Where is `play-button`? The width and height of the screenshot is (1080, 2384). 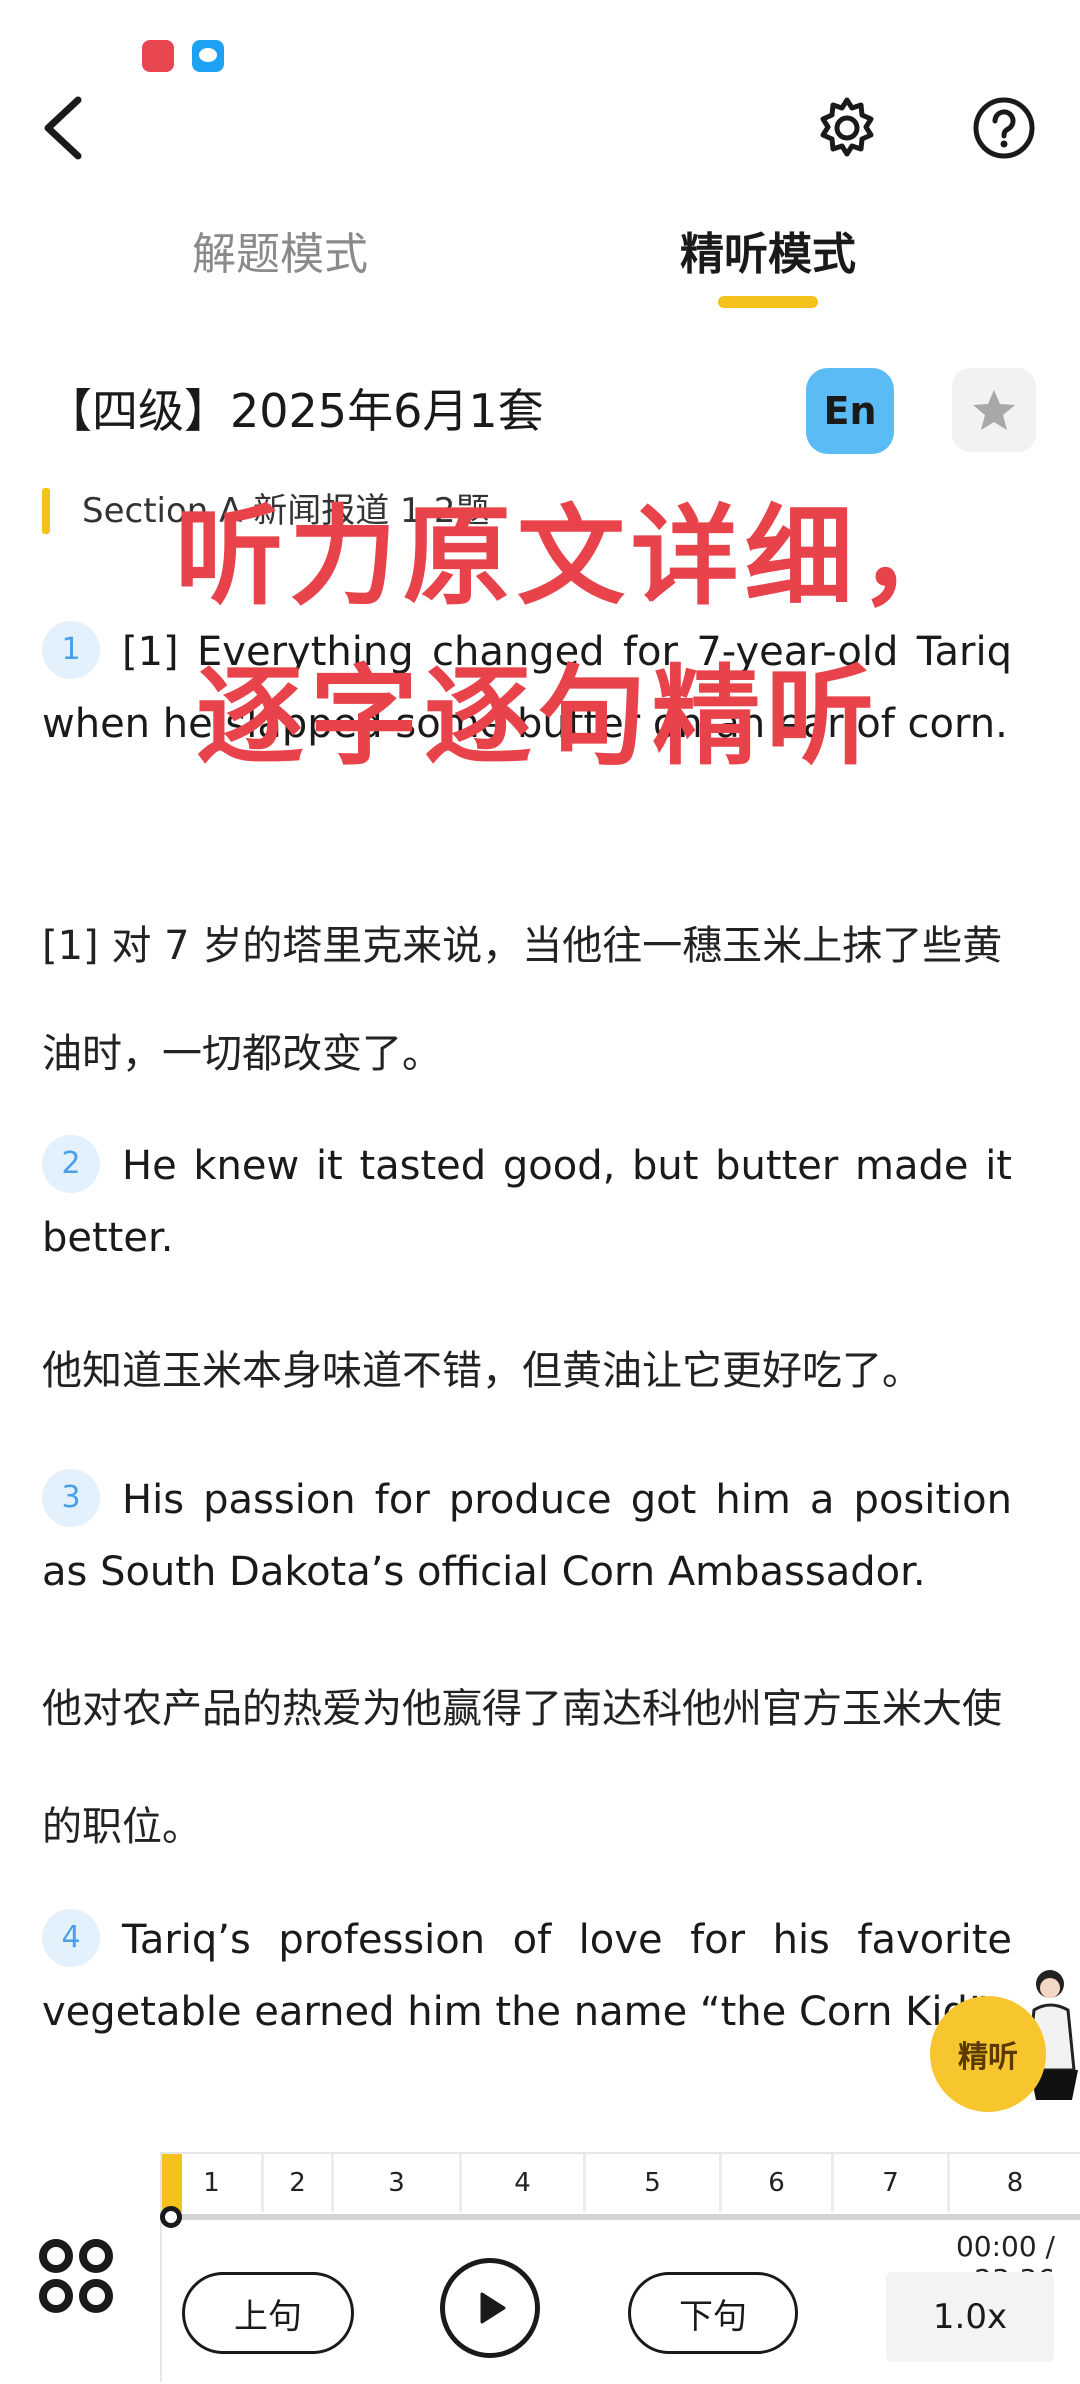
play-button is located at coordinates (490, 2308).